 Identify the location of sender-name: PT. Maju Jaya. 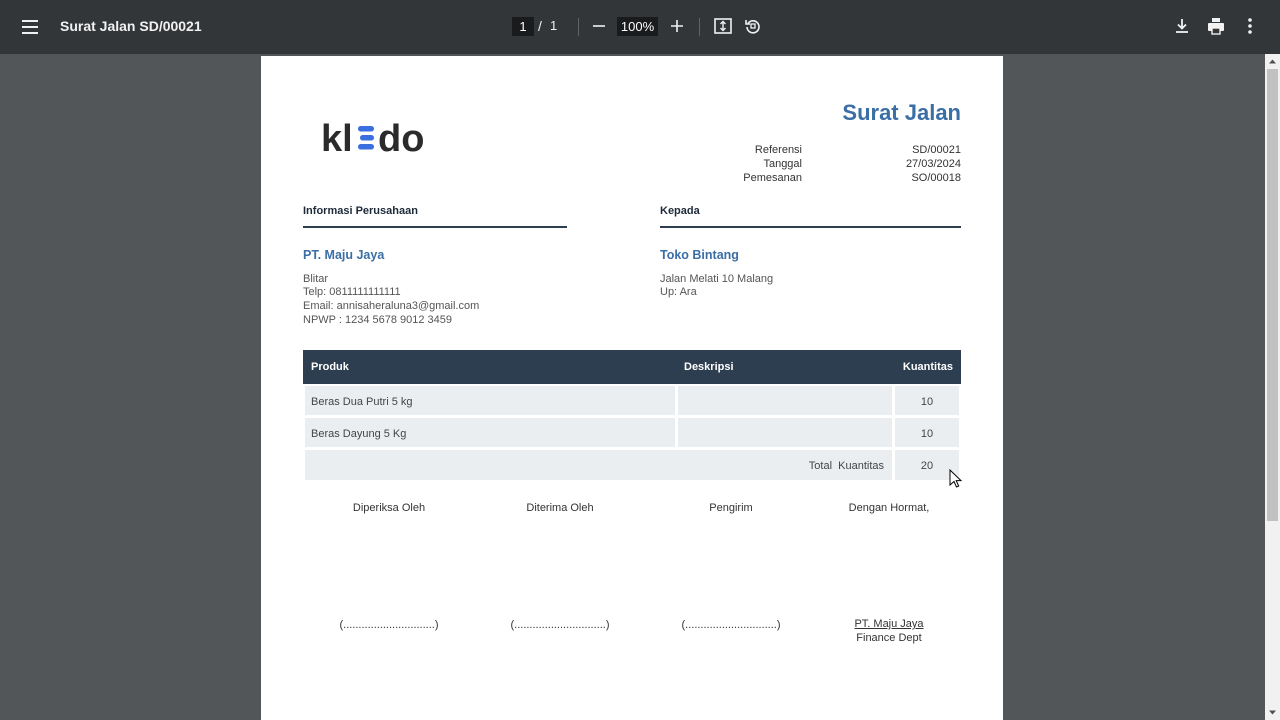
(344, 255).